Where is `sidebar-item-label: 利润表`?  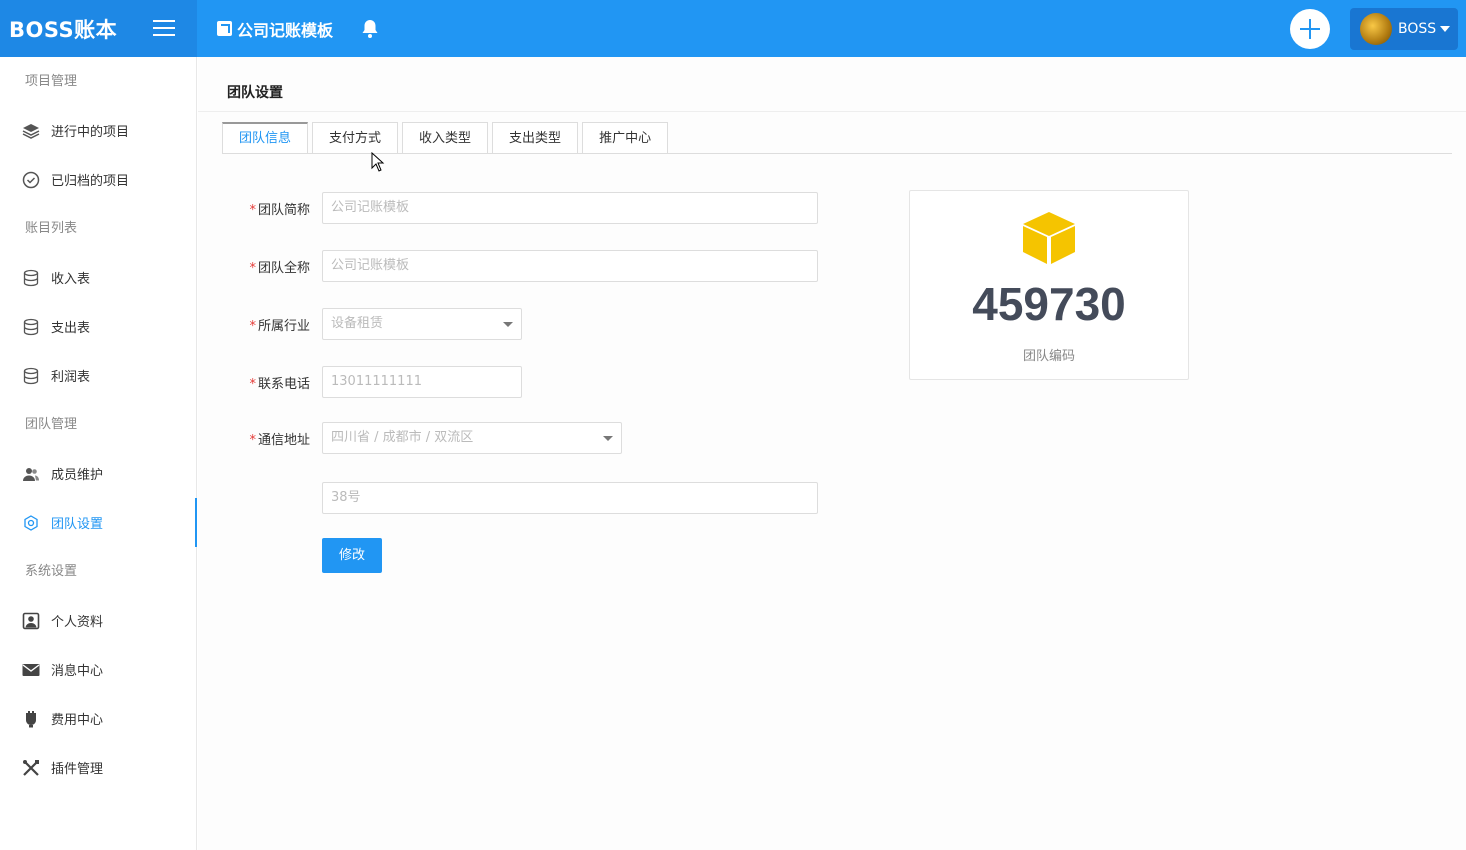 sidebar-item-label: 利润表 is located at coordinates (71, 377).